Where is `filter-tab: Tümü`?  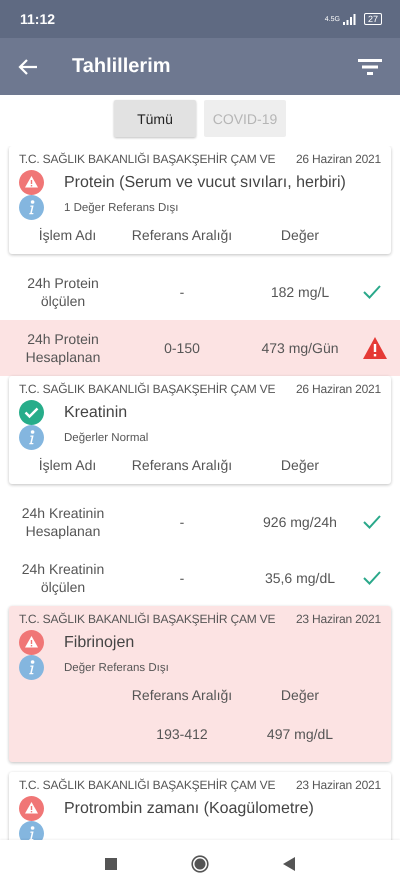 filter-tab: Tümü is located at coordinates (155, 118).